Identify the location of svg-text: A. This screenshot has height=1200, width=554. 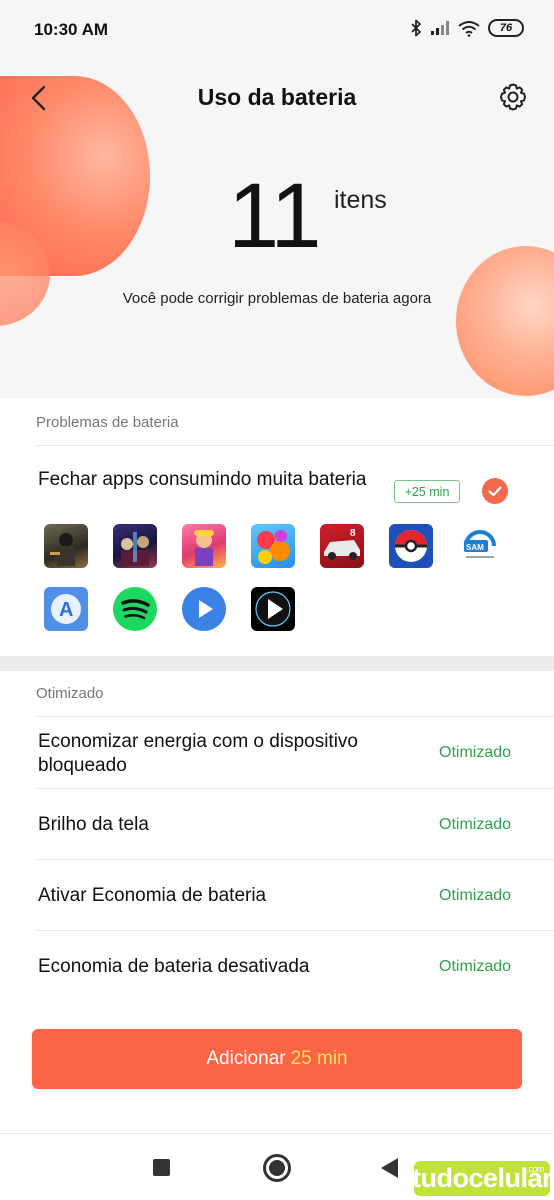
(66, 610).